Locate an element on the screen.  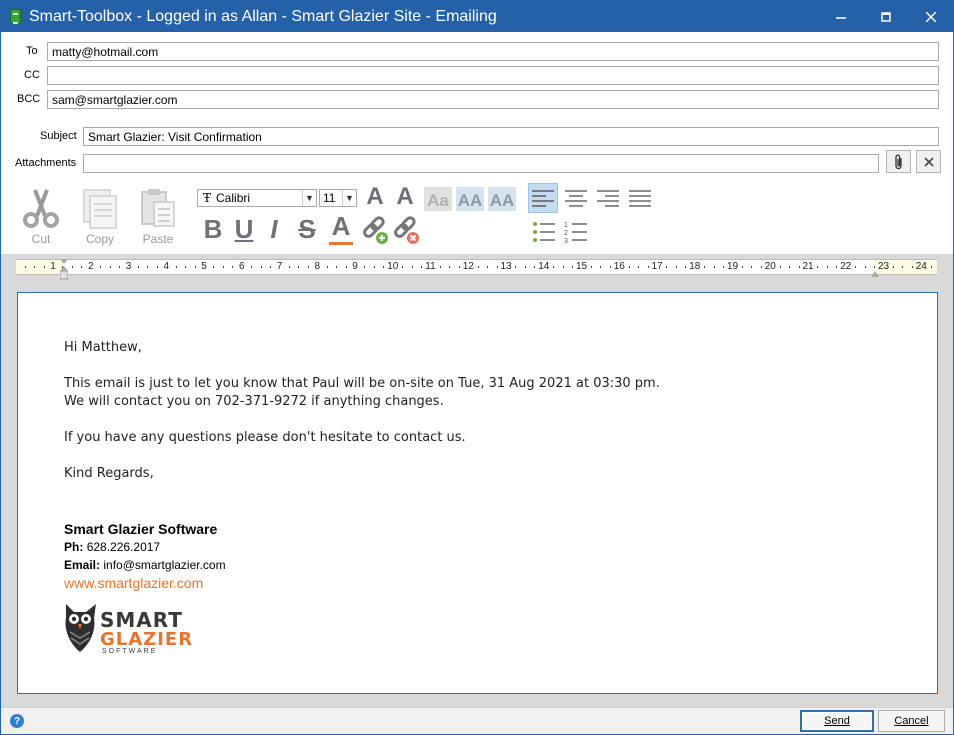
subject-field: Smart Glazier: Visit Confirmation is located at coordinates (511, 136).